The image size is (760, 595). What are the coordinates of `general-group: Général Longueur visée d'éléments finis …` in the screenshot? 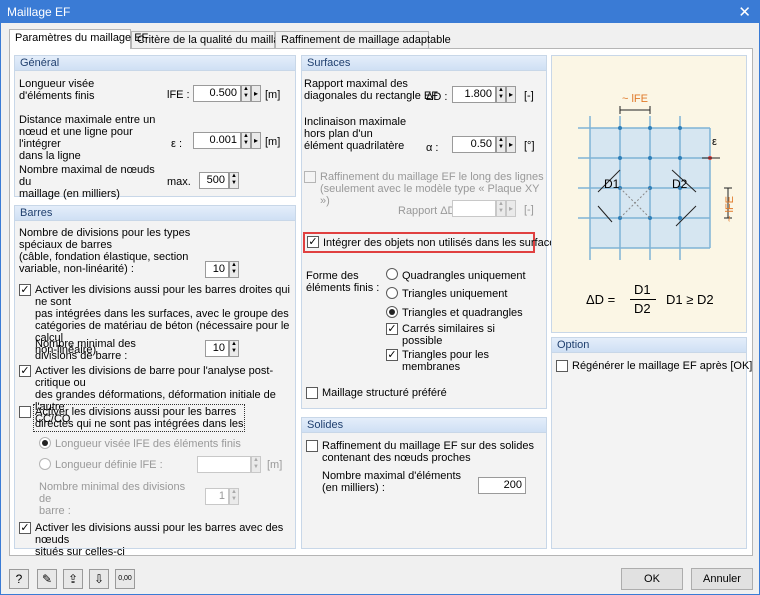 It's located at (155, 127).